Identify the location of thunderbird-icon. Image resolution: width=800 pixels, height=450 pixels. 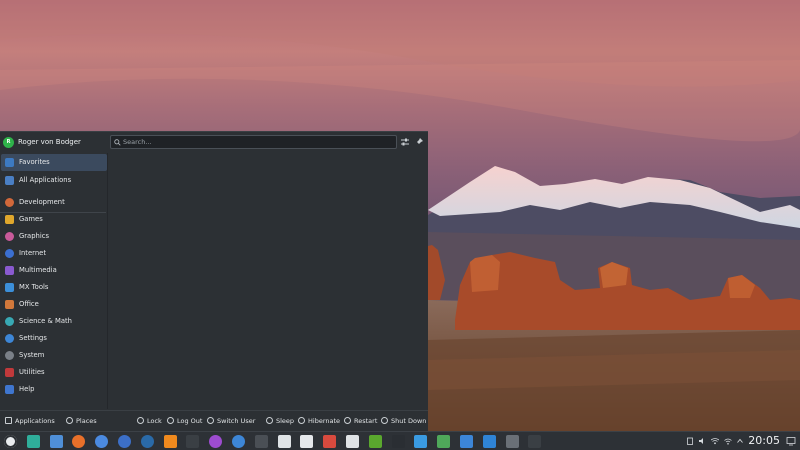
(124, 441).